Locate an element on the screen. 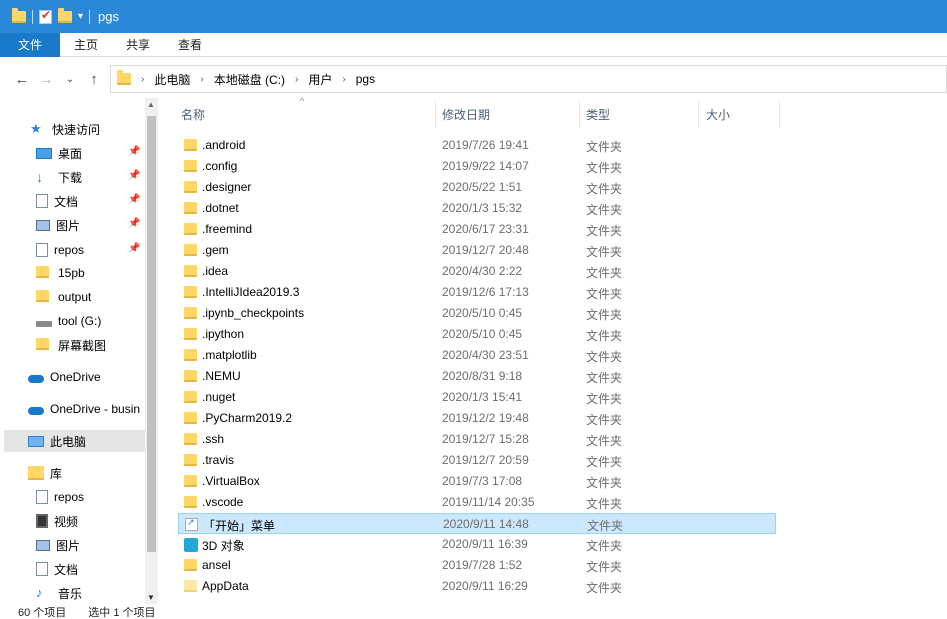 This screenshot has width=947, height=619. column-header-name: 名称 is located at coordinates (193, 115).